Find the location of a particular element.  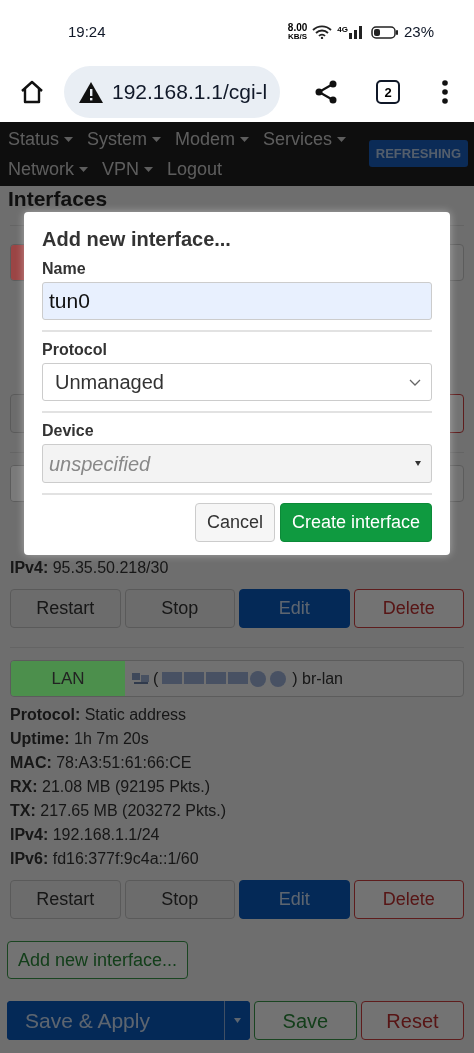

device-paren: ( is located at coordinates (156, 678).